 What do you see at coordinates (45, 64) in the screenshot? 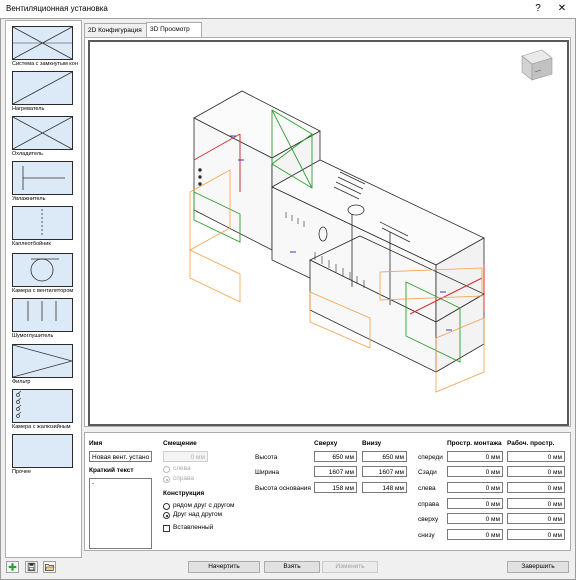
I see `palette-label: Система с замкнутым конт` at bounding box center [45, 64].